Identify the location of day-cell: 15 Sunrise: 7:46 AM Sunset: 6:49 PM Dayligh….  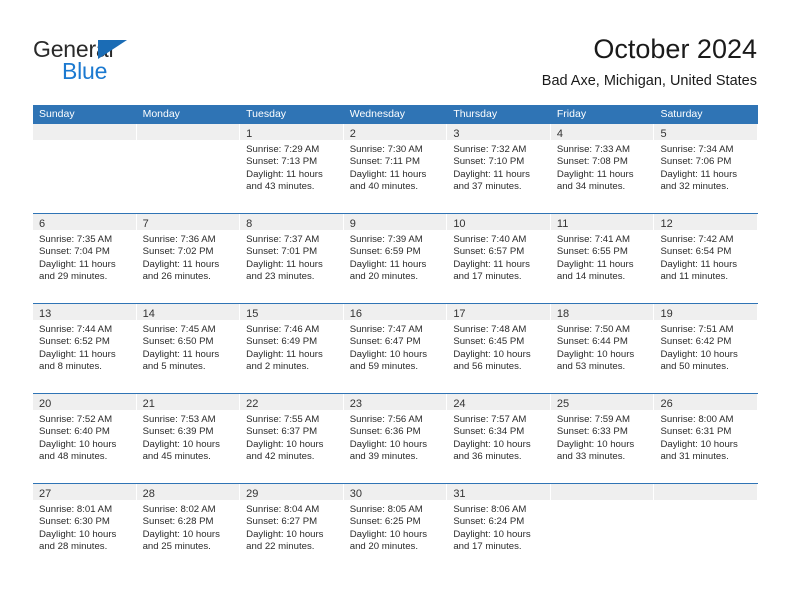
(292, 348).